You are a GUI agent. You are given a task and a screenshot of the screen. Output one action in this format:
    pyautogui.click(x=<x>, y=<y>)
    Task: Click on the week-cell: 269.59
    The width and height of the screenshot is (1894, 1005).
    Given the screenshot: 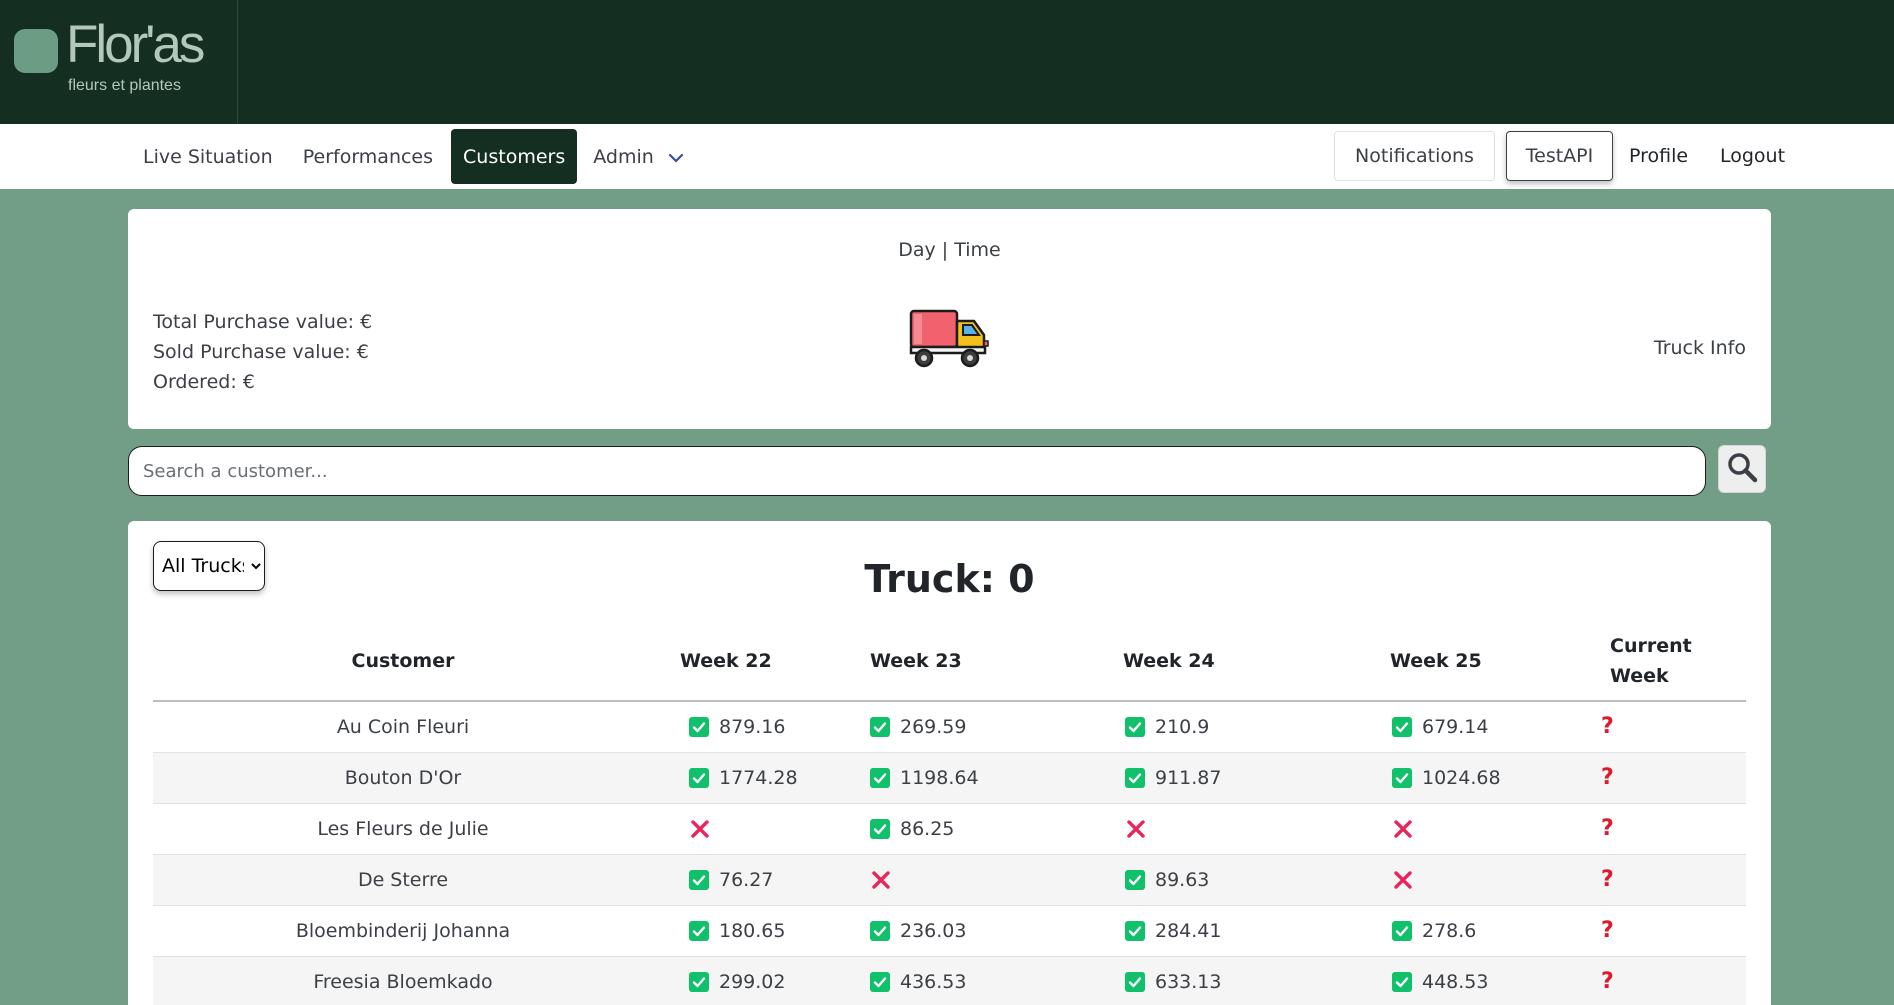 What is the action you would take?
    pyautogui.click(x=988, y=727)
    